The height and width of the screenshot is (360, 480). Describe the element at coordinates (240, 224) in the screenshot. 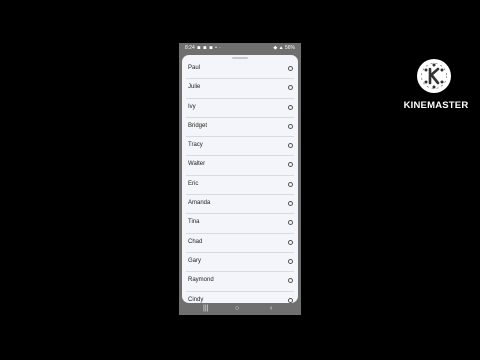

I see `list-item: Tina` at that location.